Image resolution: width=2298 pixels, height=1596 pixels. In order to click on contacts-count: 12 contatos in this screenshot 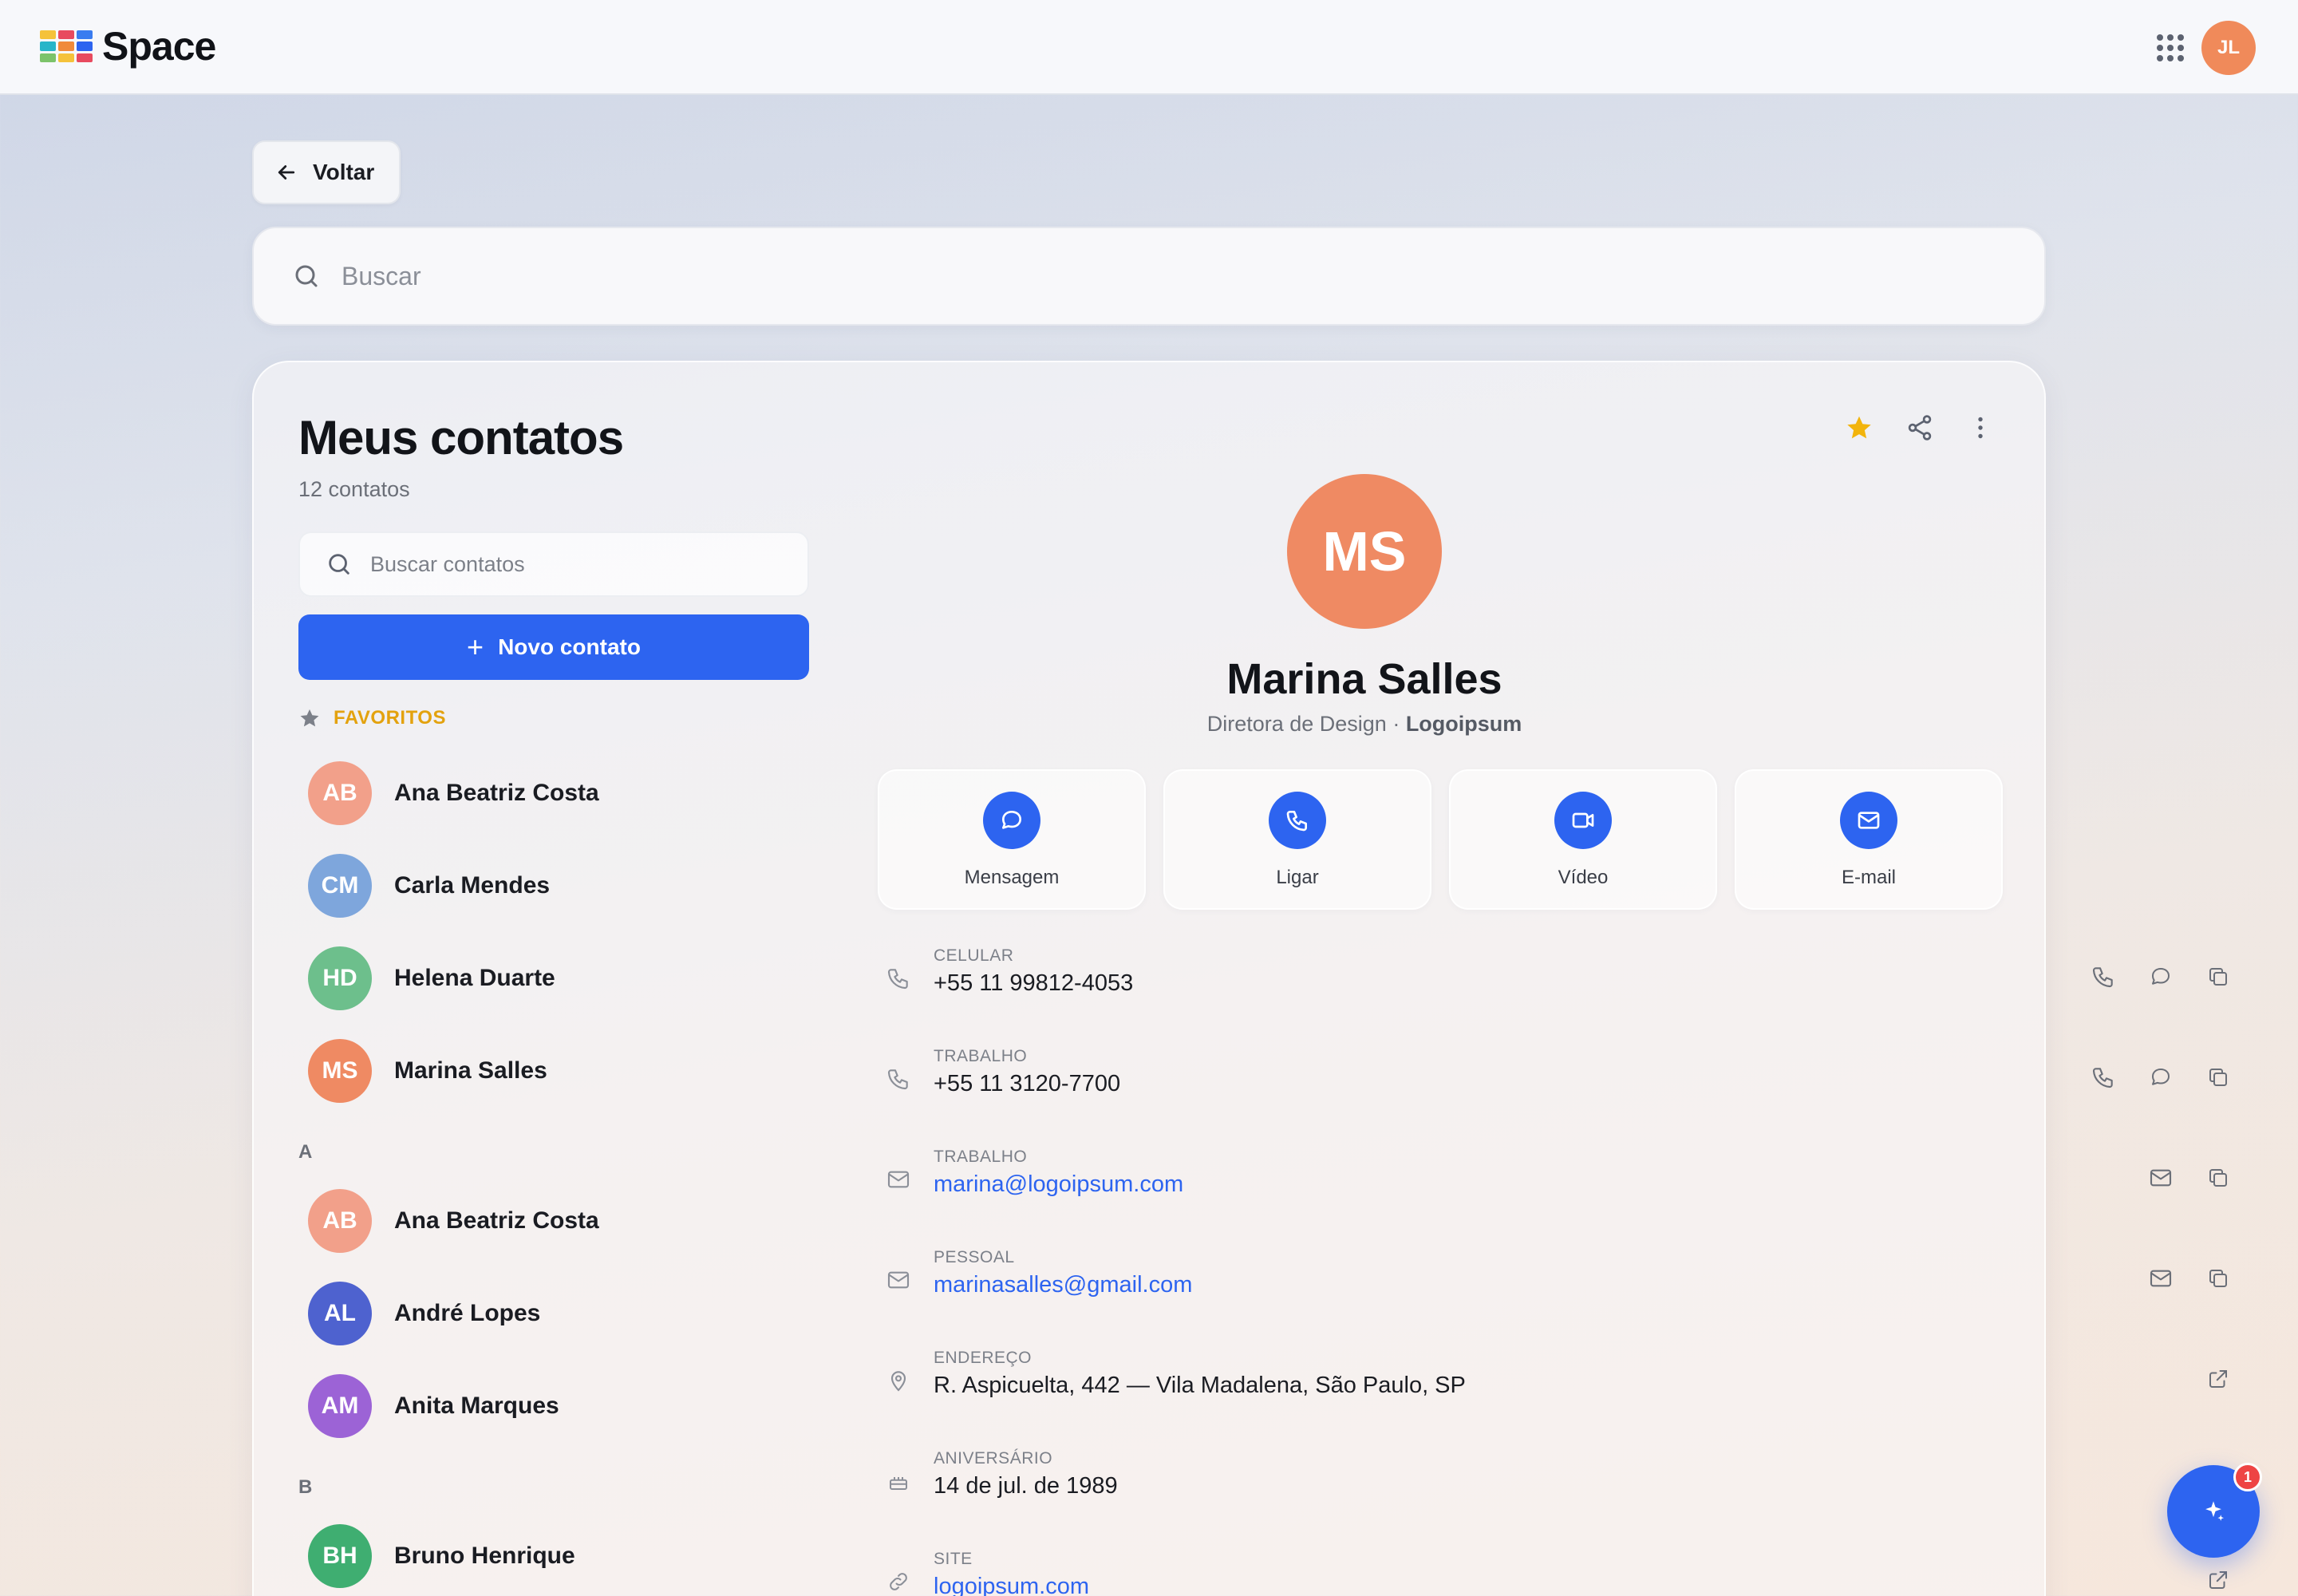, I will do `click(354, 489)`.